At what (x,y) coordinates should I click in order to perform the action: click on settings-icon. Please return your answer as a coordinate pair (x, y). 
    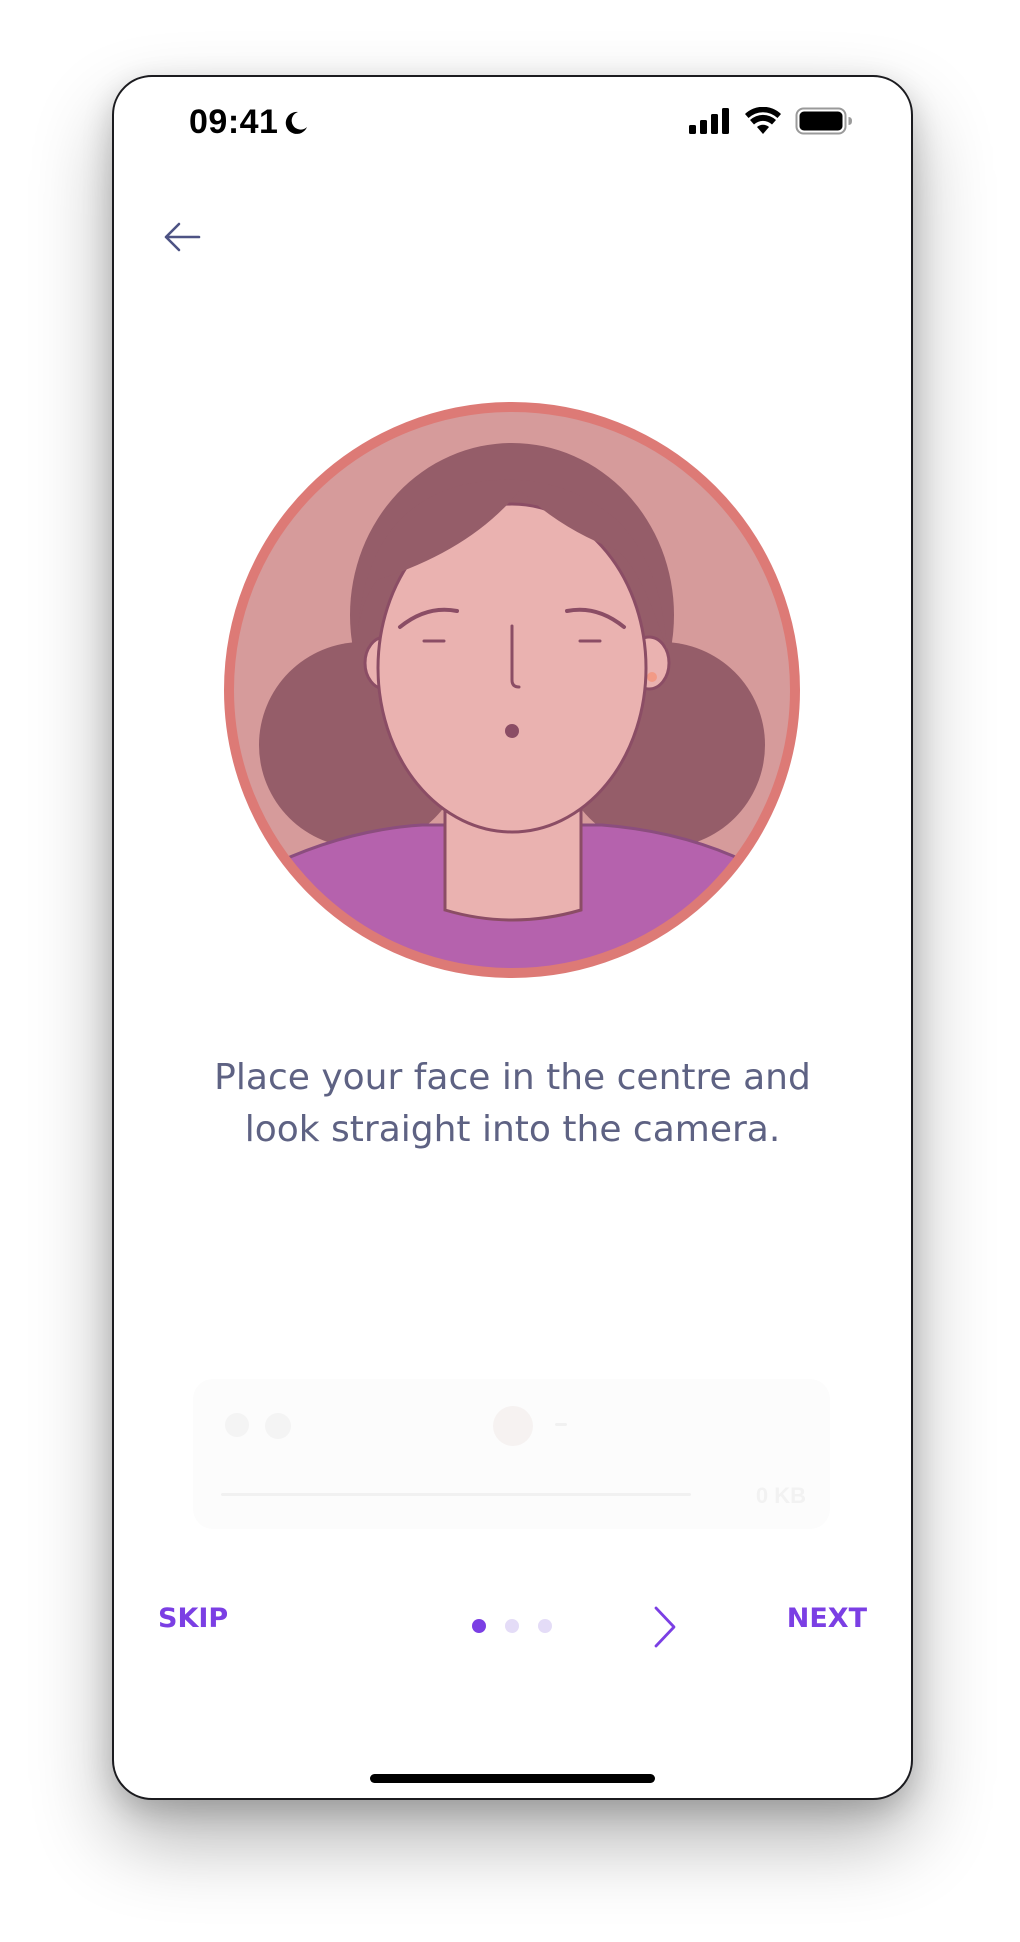
    Looking at the image, I should click on (278, 1426).